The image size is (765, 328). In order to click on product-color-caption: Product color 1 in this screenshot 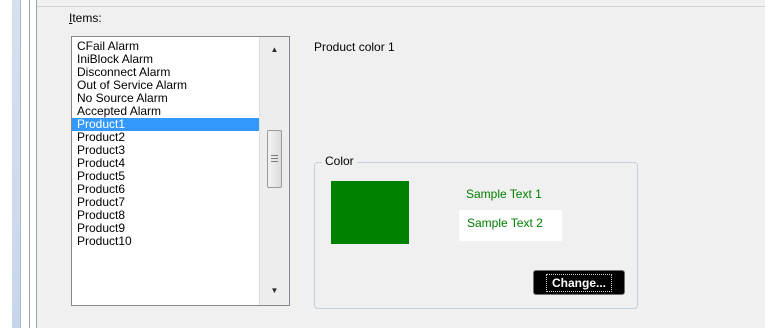, I will do `click(354, 47)`.